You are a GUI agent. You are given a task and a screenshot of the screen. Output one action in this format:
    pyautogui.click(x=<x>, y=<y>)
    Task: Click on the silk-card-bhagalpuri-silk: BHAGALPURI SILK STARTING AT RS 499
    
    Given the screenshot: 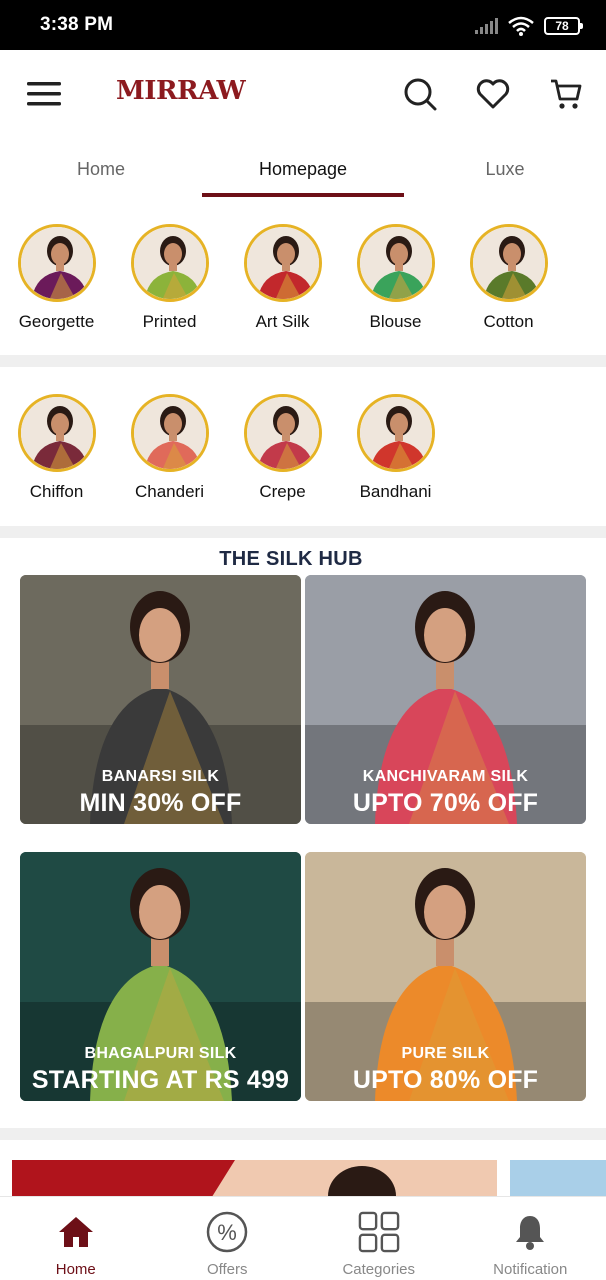 What is the action you would take?
    pyautogui.click(x=160, y=976)
    